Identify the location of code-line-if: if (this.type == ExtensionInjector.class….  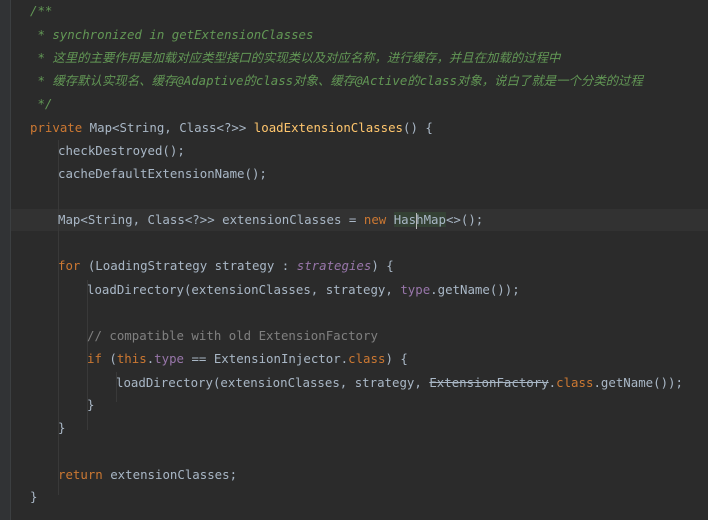
(247, 359).